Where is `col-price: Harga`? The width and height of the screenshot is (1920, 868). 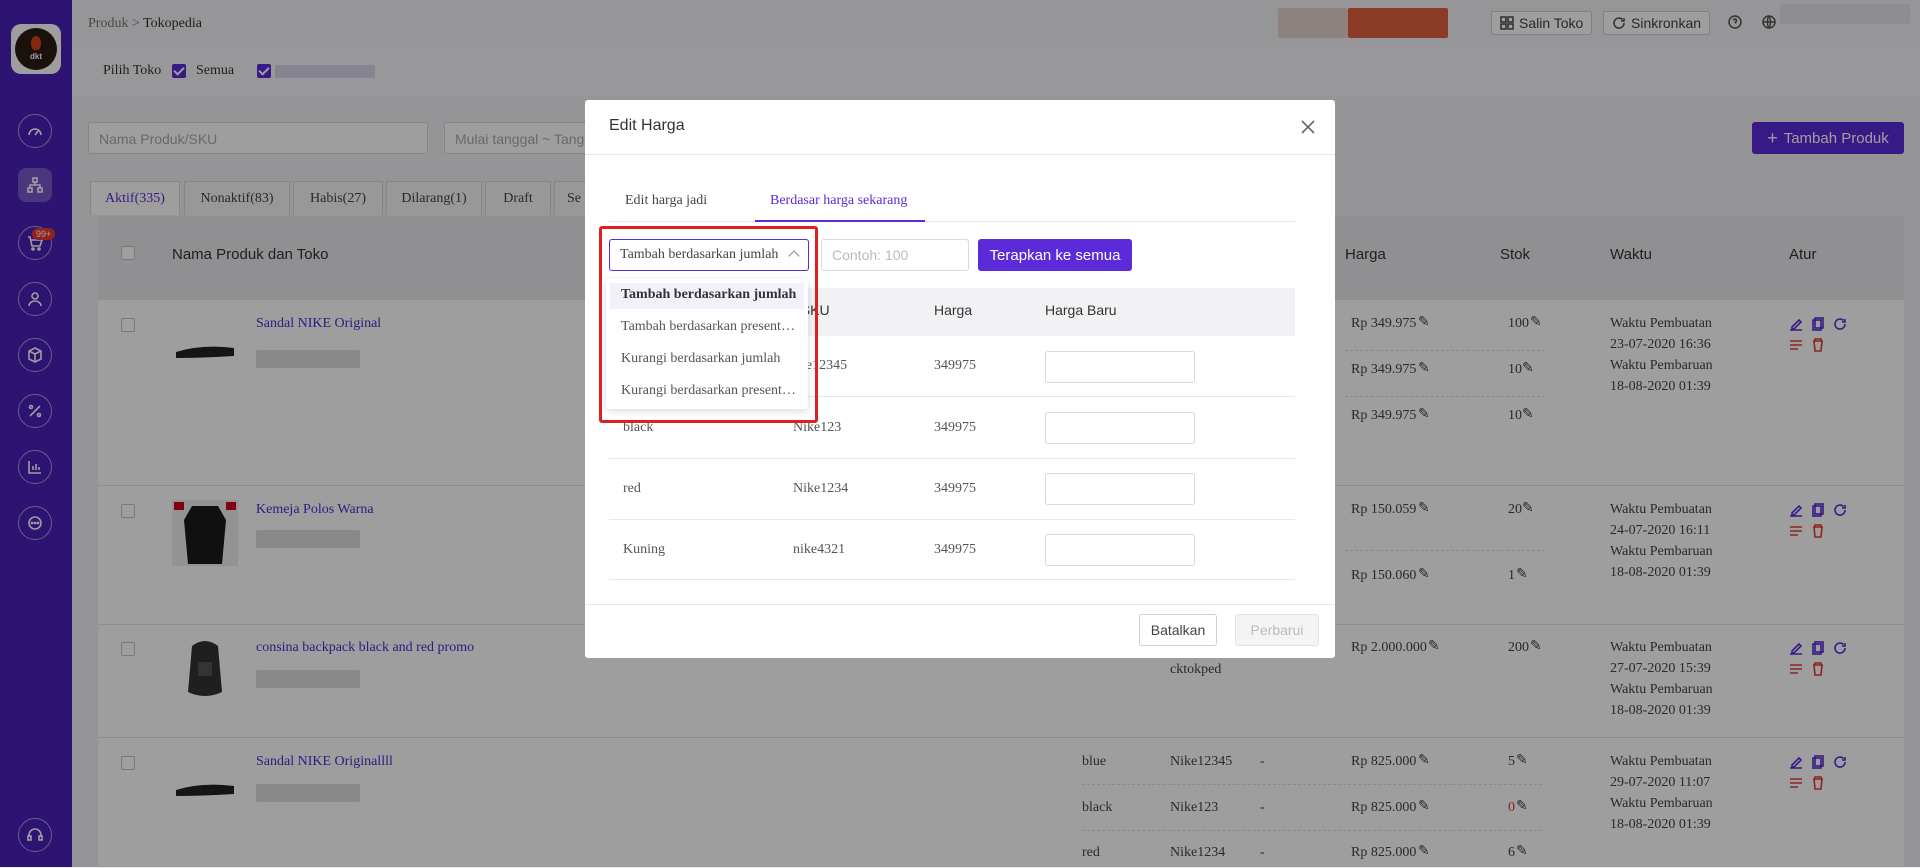 col-price: Harga is located at coordinates (953, 310).